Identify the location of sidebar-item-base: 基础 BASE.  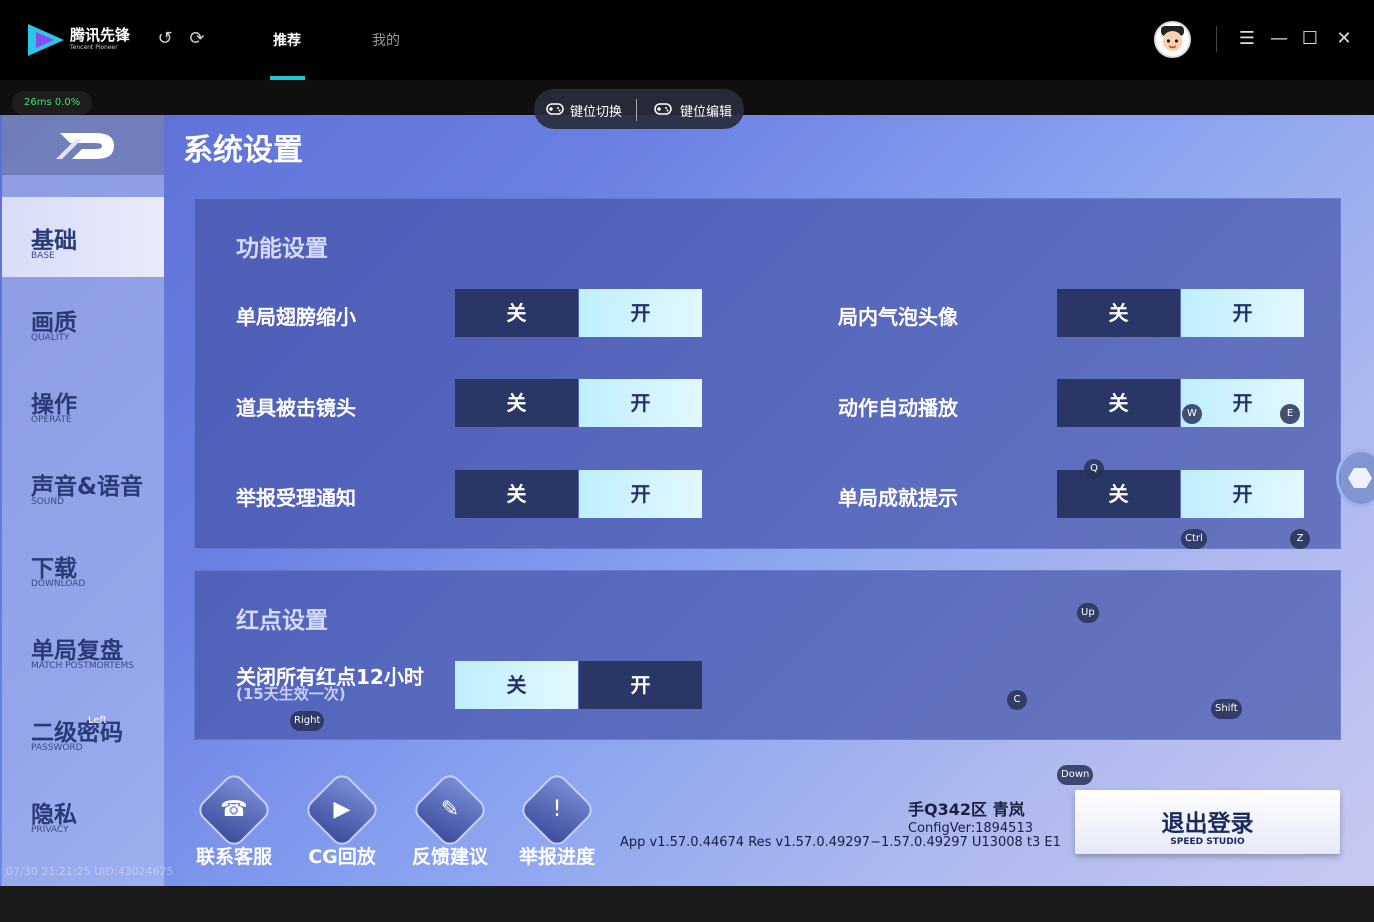
(83, 237).